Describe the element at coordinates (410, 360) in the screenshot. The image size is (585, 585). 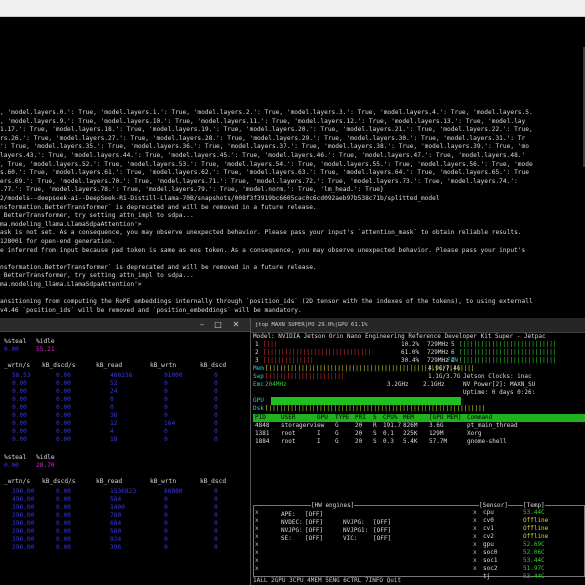
I see `cpu-pct: 30.4%` at that location.